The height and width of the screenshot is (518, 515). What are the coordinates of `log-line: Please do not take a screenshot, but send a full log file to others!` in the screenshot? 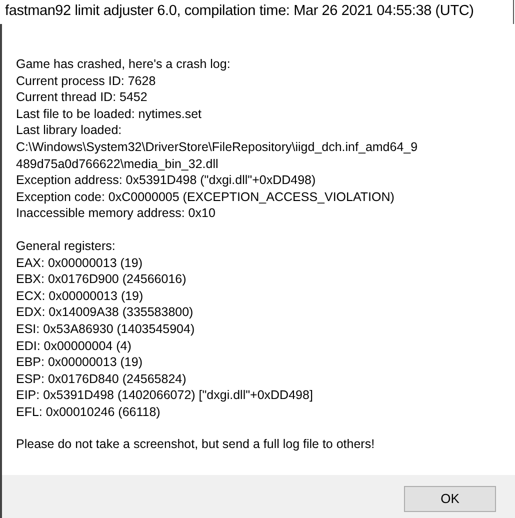 It's located at (196, 445).